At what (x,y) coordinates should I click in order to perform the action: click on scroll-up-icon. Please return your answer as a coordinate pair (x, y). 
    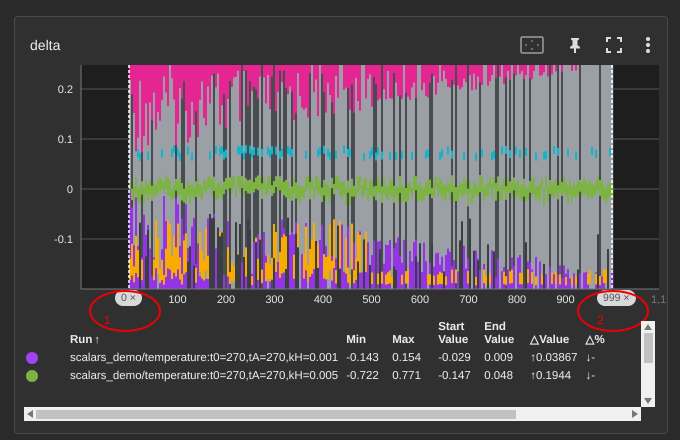
    Looking at the image, I should click on (648, 327).